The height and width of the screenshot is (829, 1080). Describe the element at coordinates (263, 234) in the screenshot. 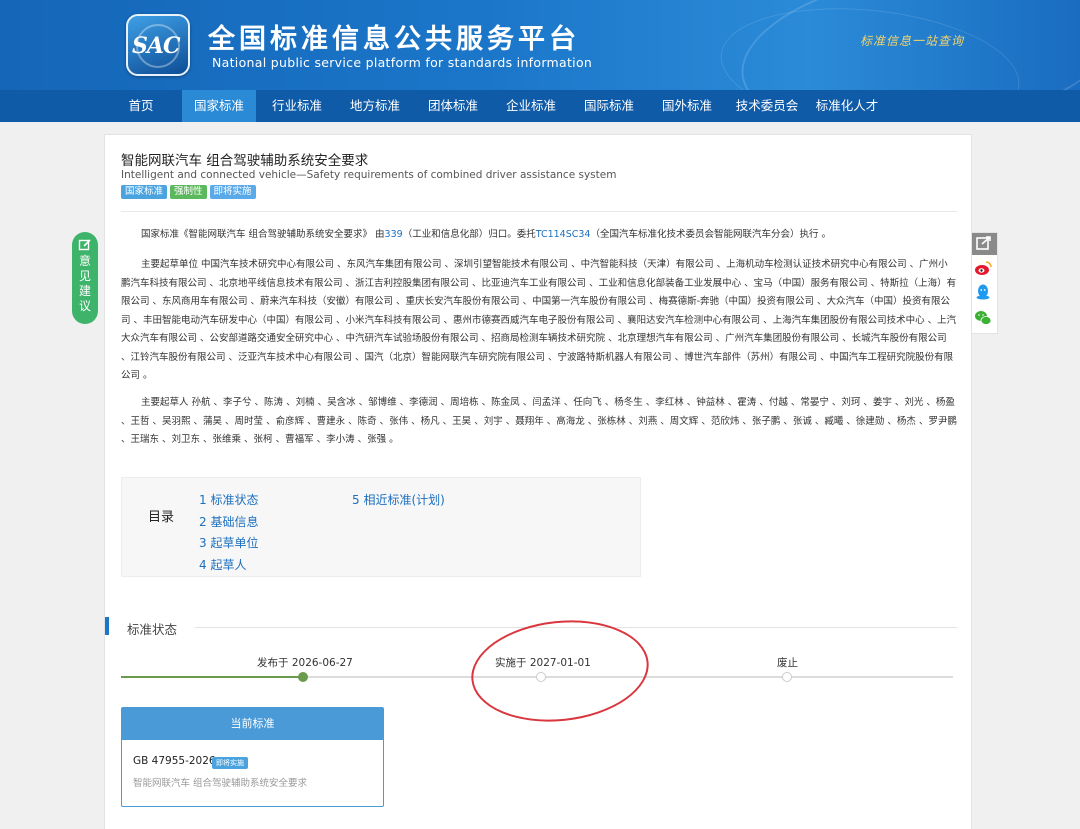

I see `intro-text: 国家标准《智能网联汽车 组合驾驶辅助系统安全要求》 由` at that location.